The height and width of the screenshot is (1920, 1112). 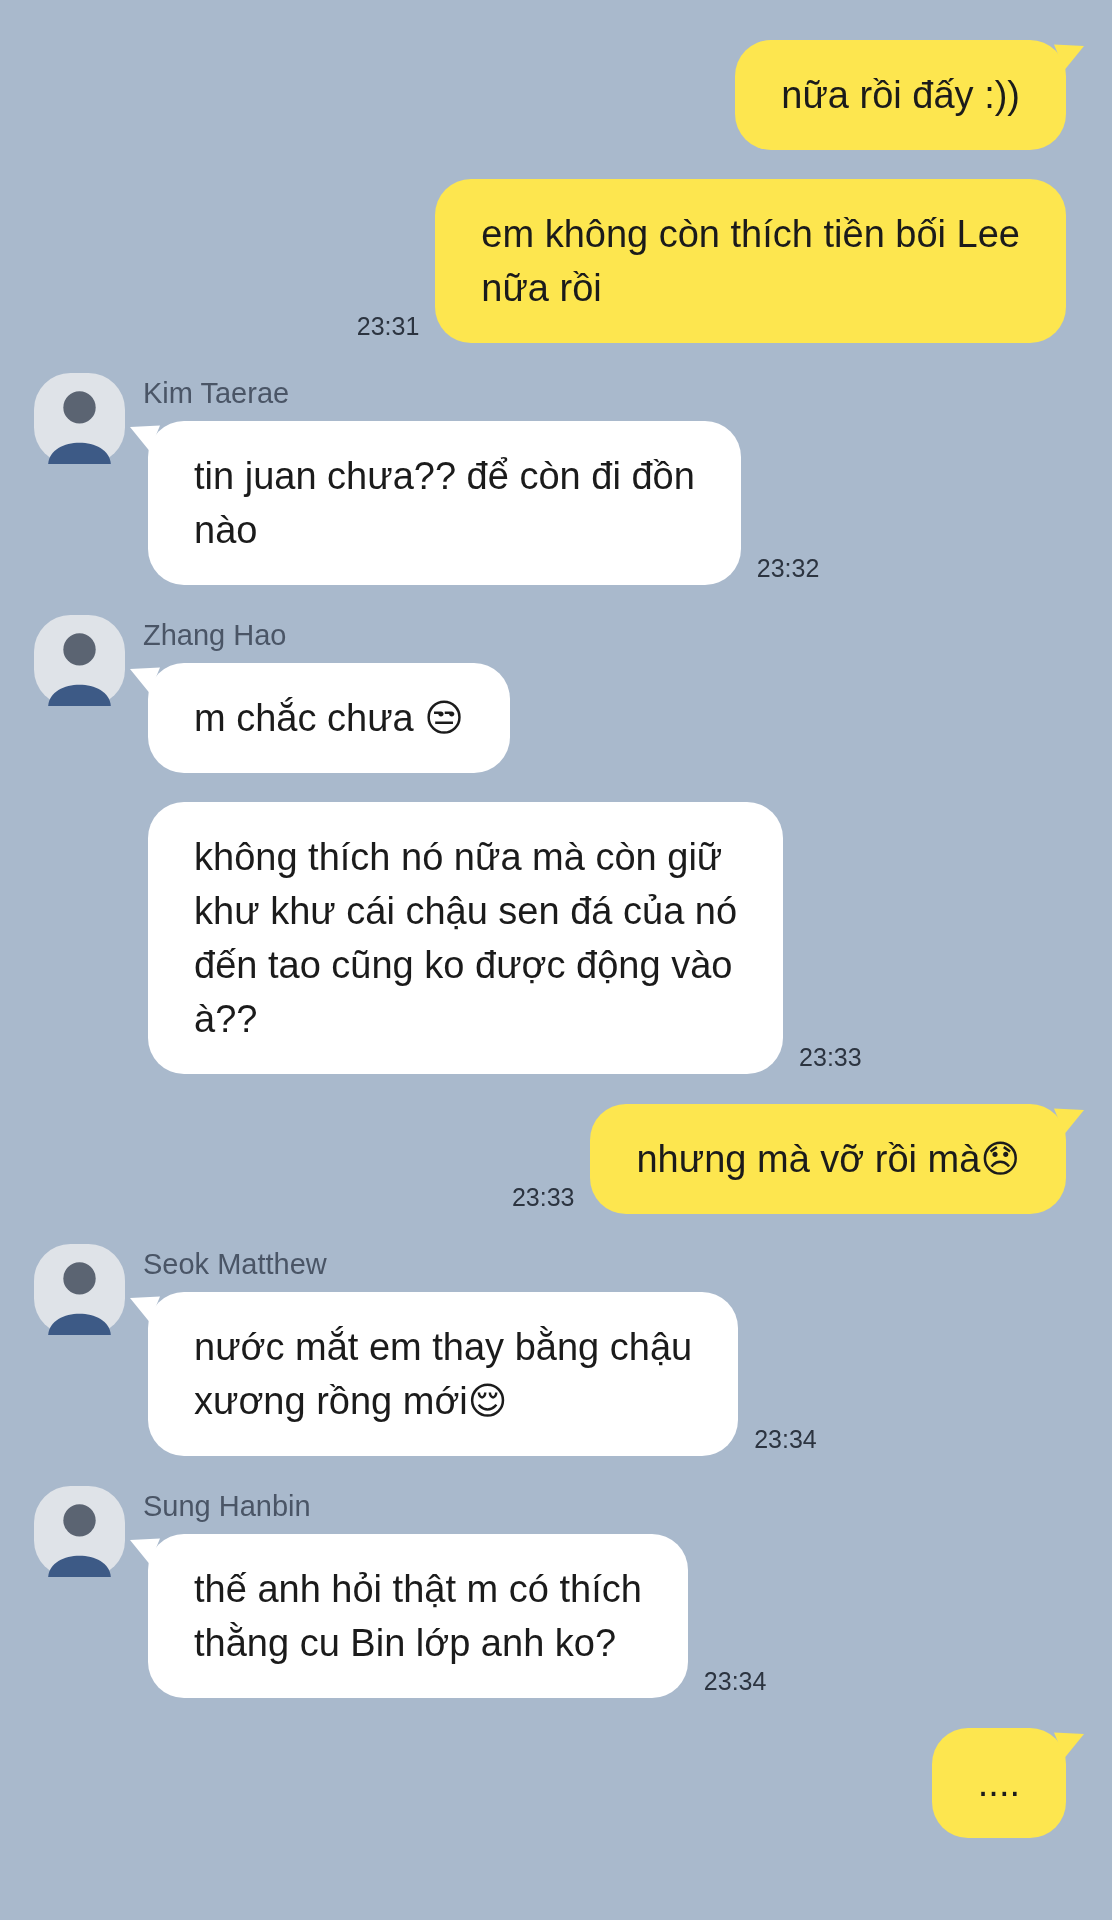 I want to click on sender-name: Seok Matthew, so click(x=235, y=1264).